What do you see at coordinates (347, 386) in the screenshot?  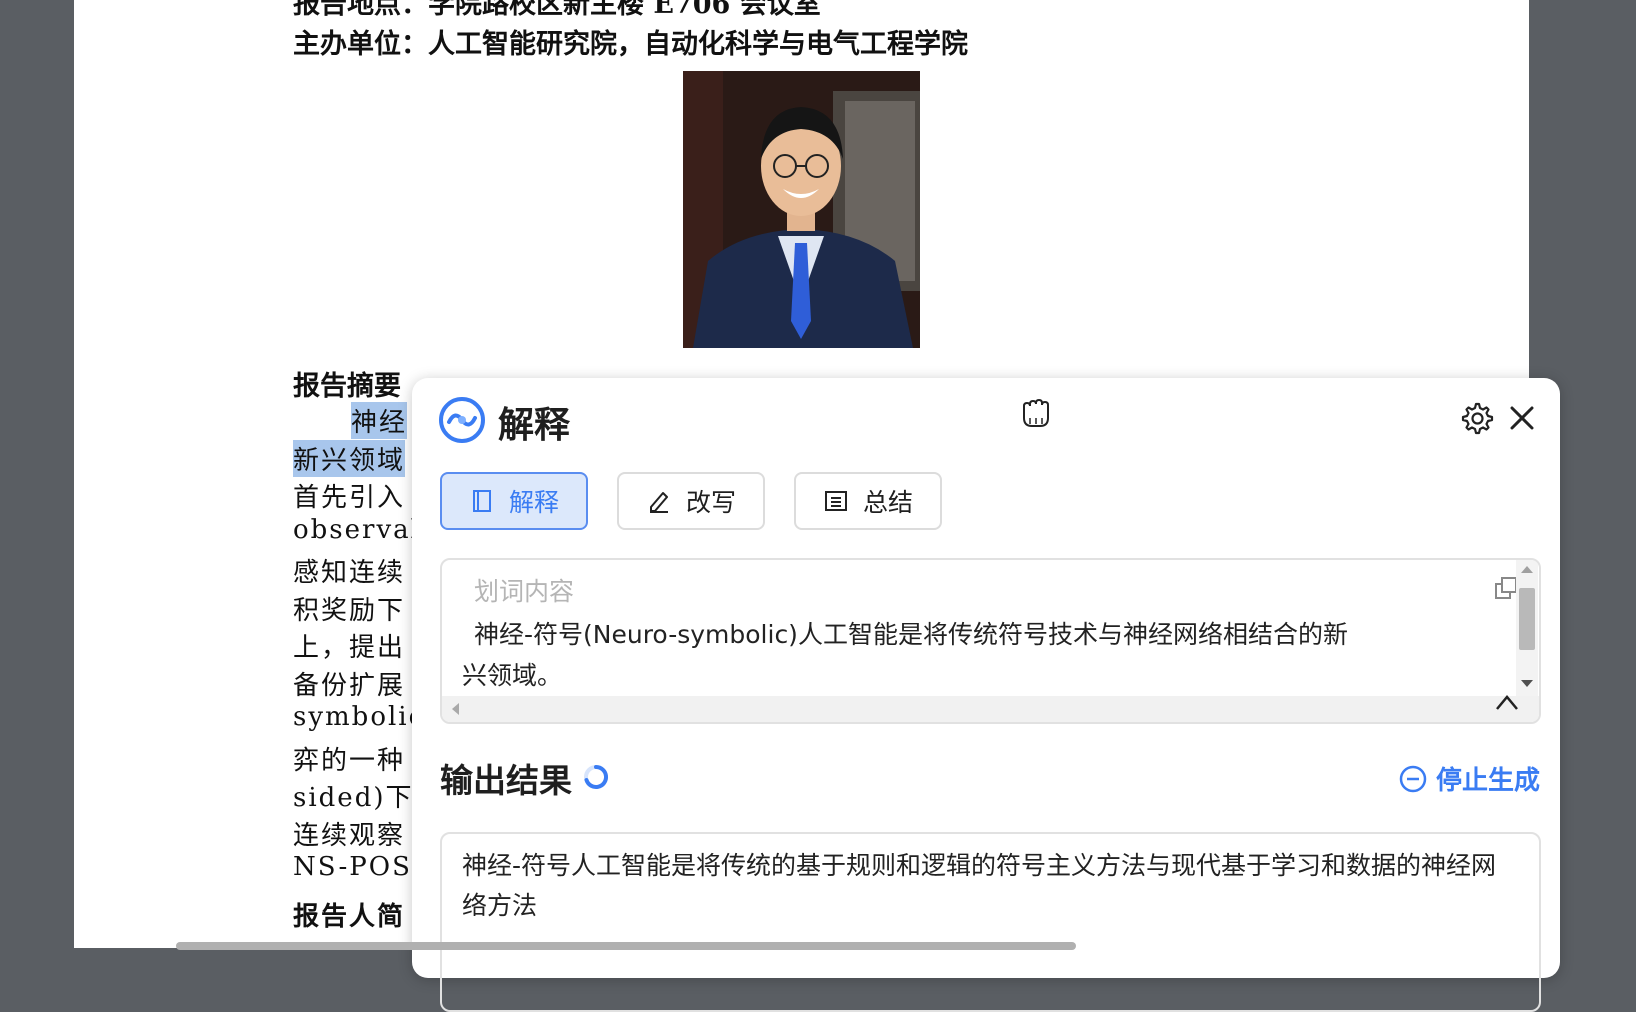 I see `abstract-heading: 报告摘要` at bounding box center [347, 386].